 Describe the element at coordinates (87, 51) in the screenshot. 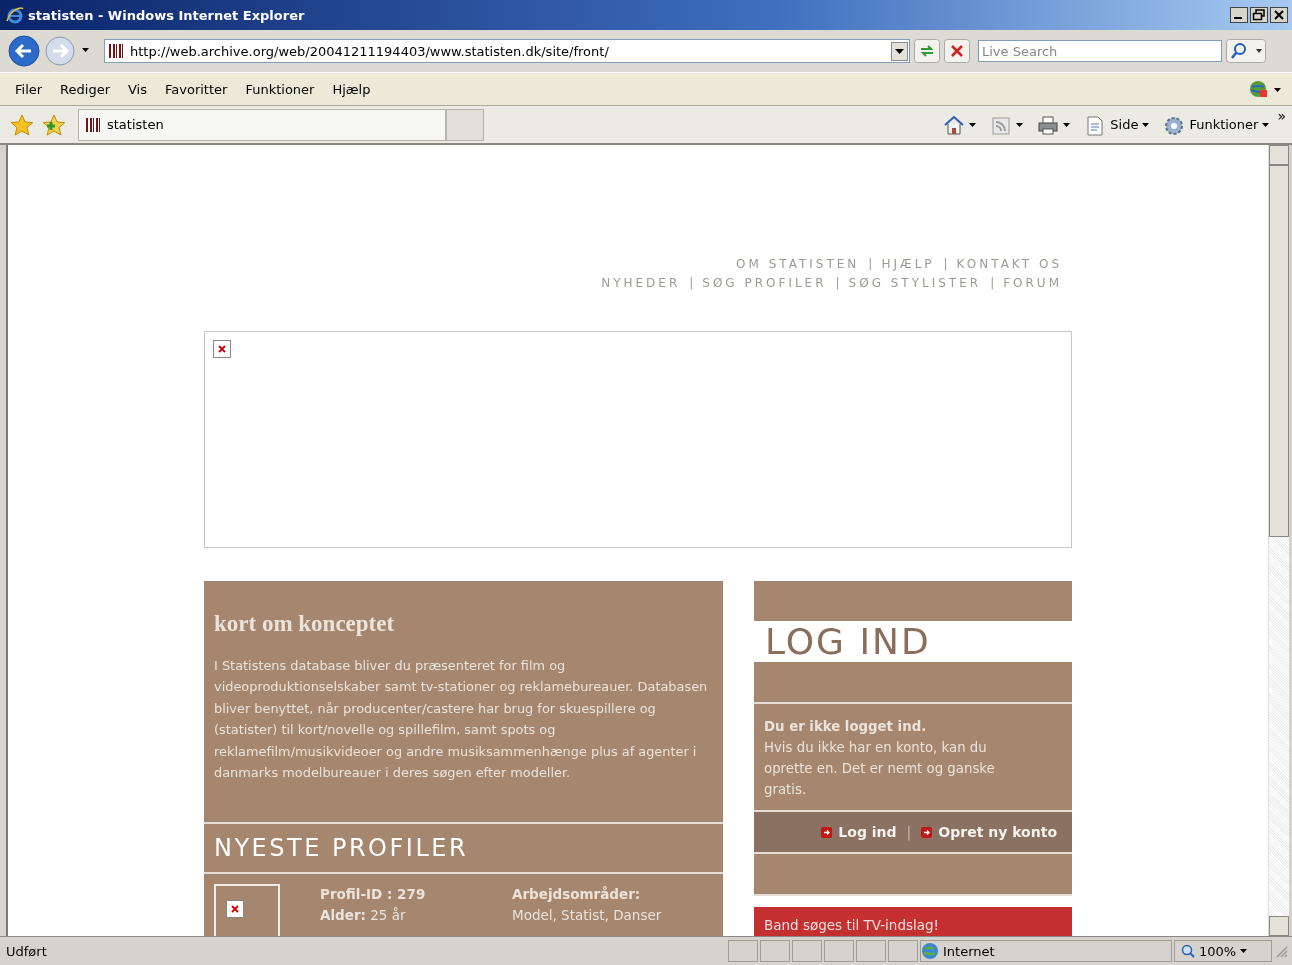

I see `history-dropdown-icon` at that location.